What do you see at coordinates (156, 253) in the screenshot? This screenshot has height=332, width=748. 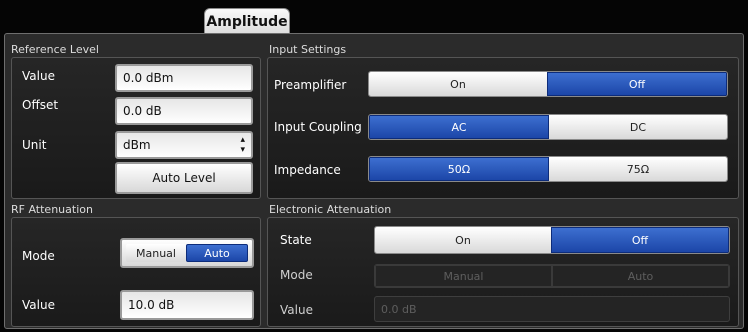 I see `rf-mode-manual-option: Manual` at bounding box center [156, 253].